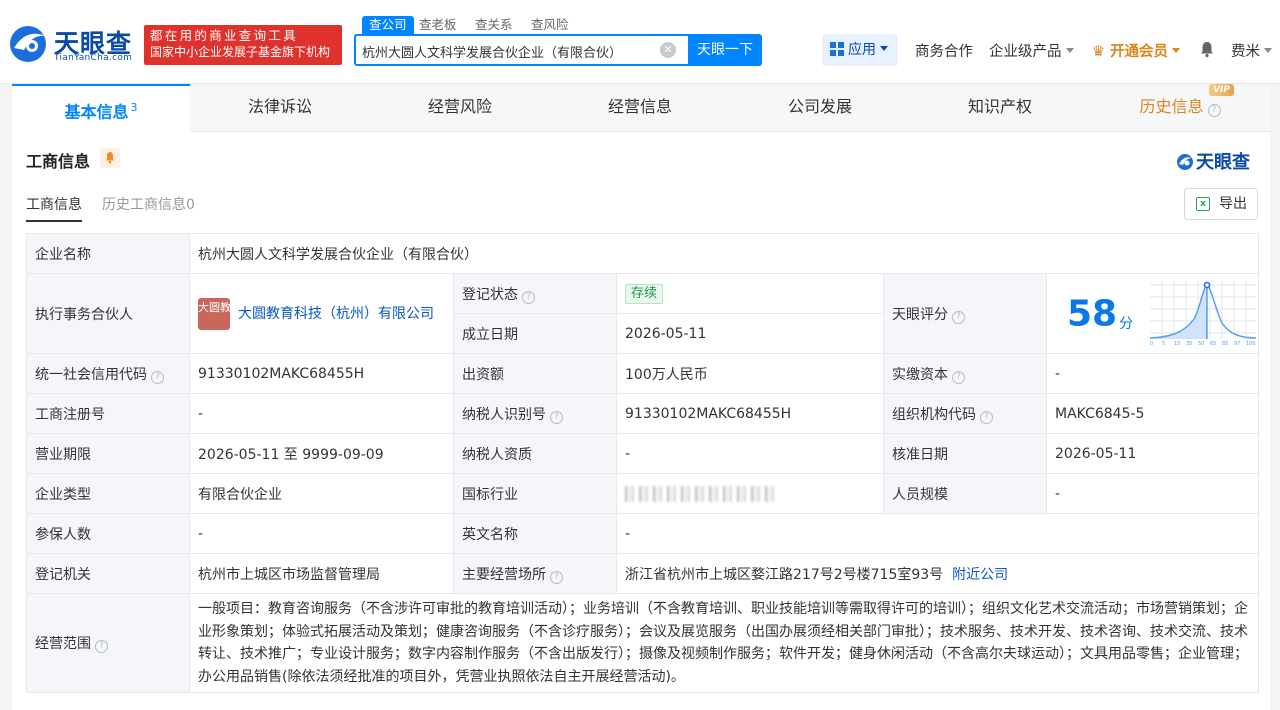 This screenshot has height=710, width=1280. What do you see at coordinates (336, 314) in the screenshot?
I see `partner-link: 大圆教育科技（杭州）有限公司` at bounding box center [336, 314].